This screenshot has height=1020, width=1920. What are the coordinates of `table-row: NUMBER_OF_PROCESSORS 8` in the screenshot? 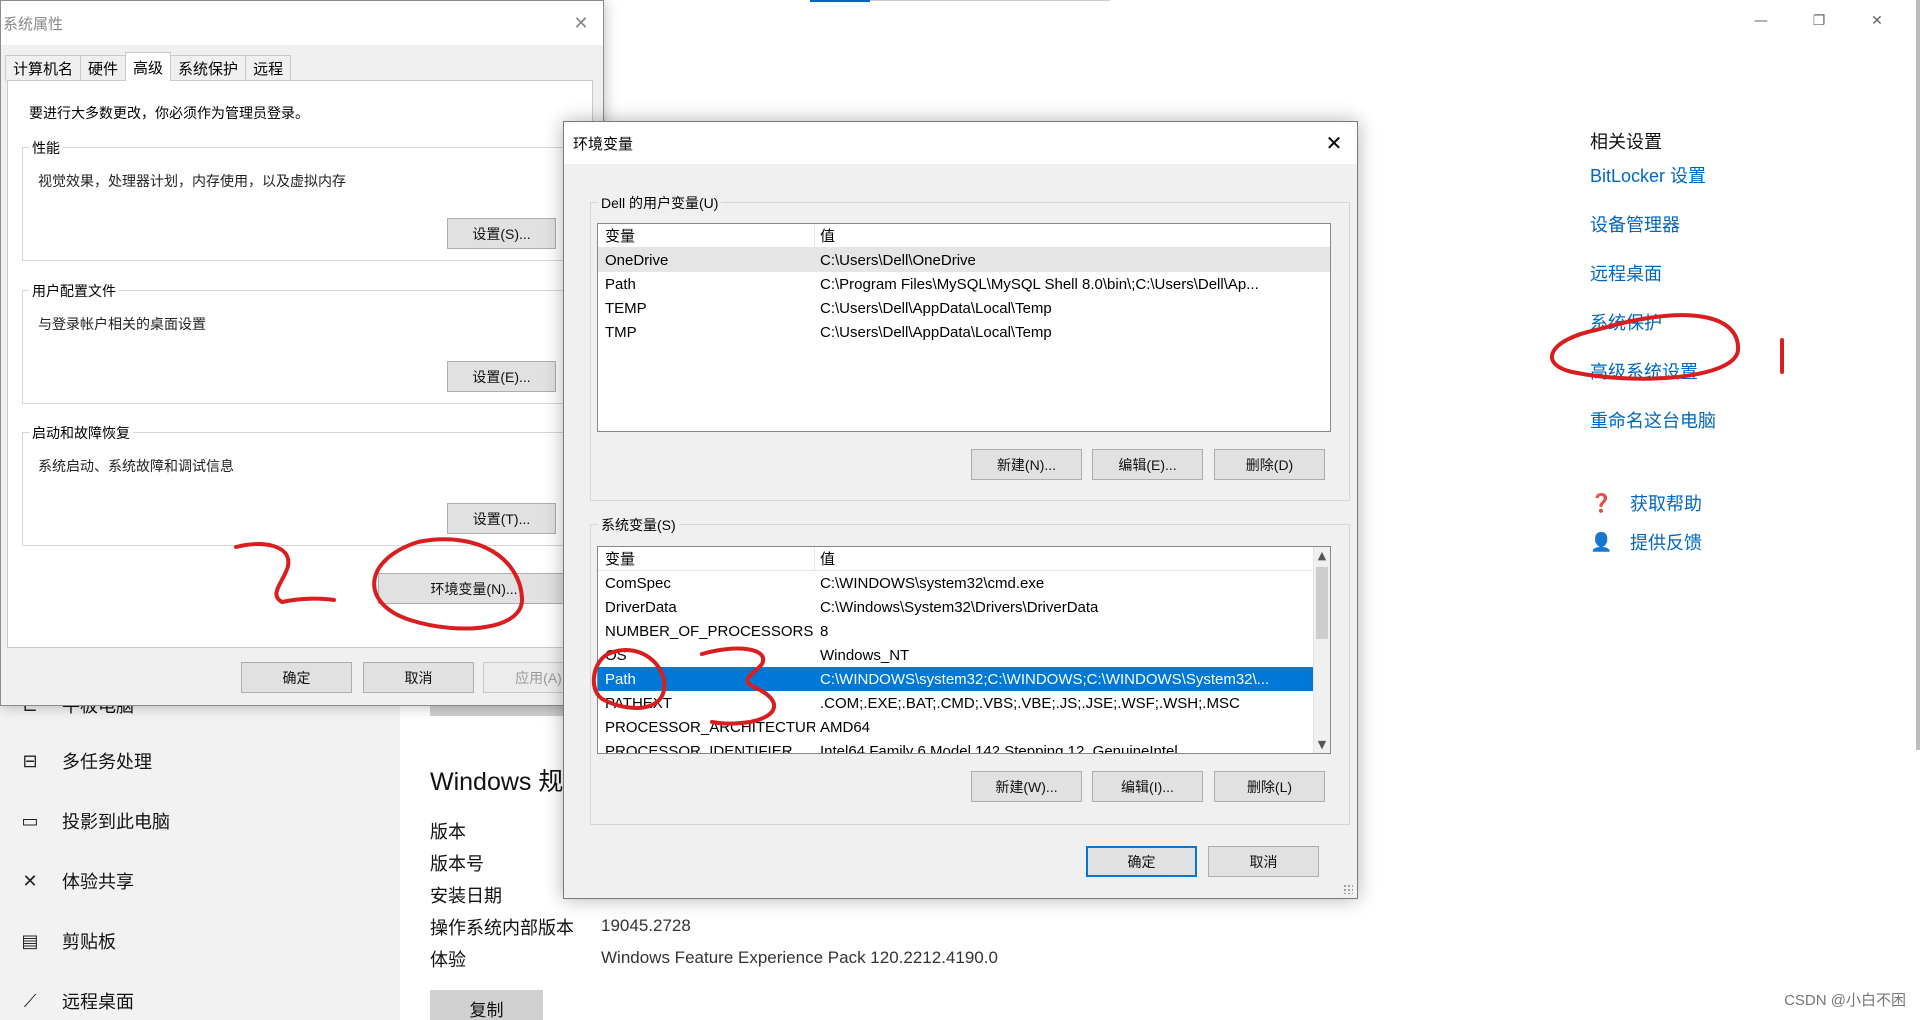 It's located at (955, 631).